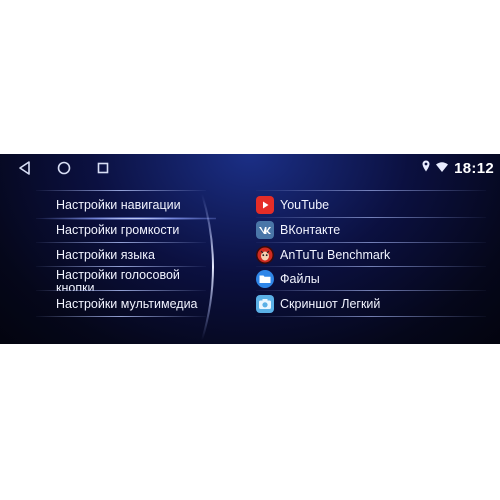  Describe the element at coordinates (118, 229) in the screenshot. I see `menu-item-label: Настройки громкости` at that location.